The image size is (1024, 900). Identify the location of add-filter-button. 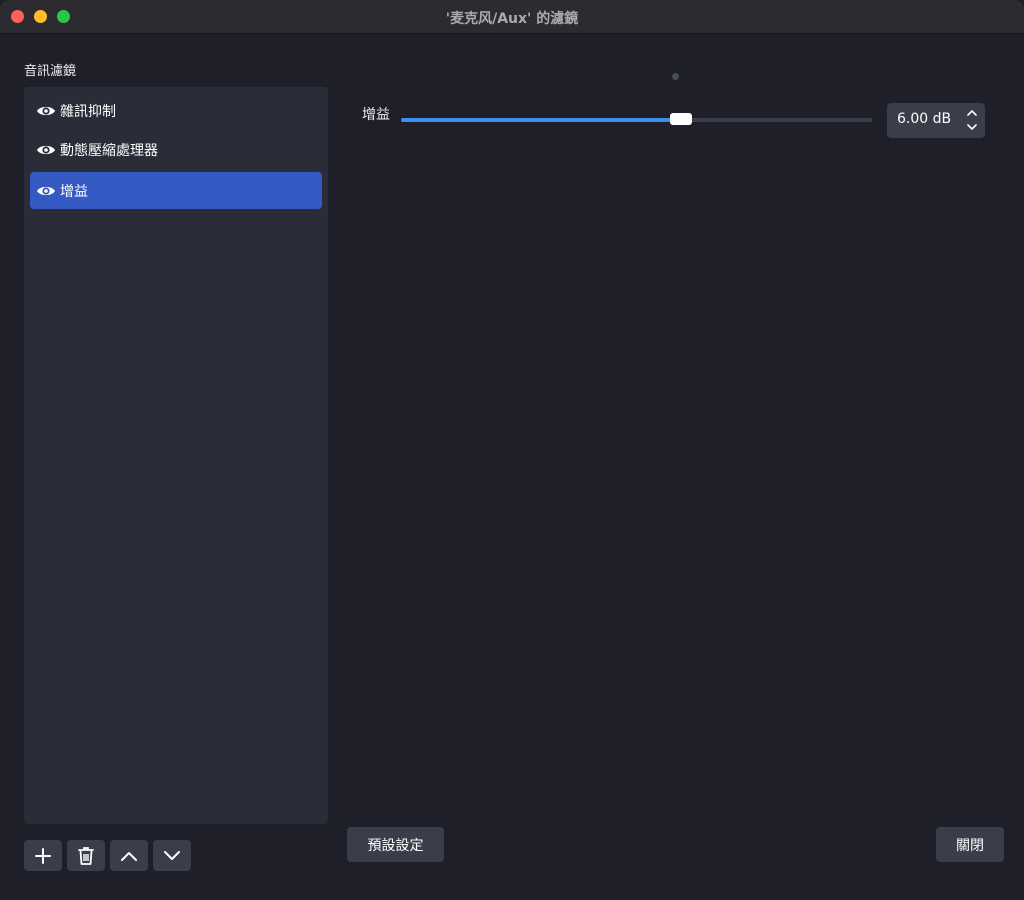
(43, 855).